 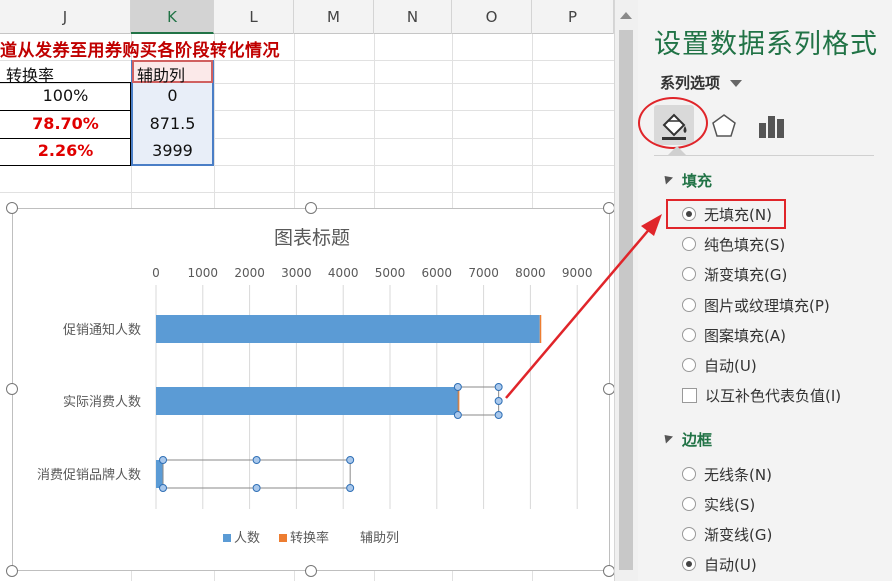 What do you see at coordinates (772, 125) in the screenshot?
I see `series-options-tab` at bounding box center [772, 125].